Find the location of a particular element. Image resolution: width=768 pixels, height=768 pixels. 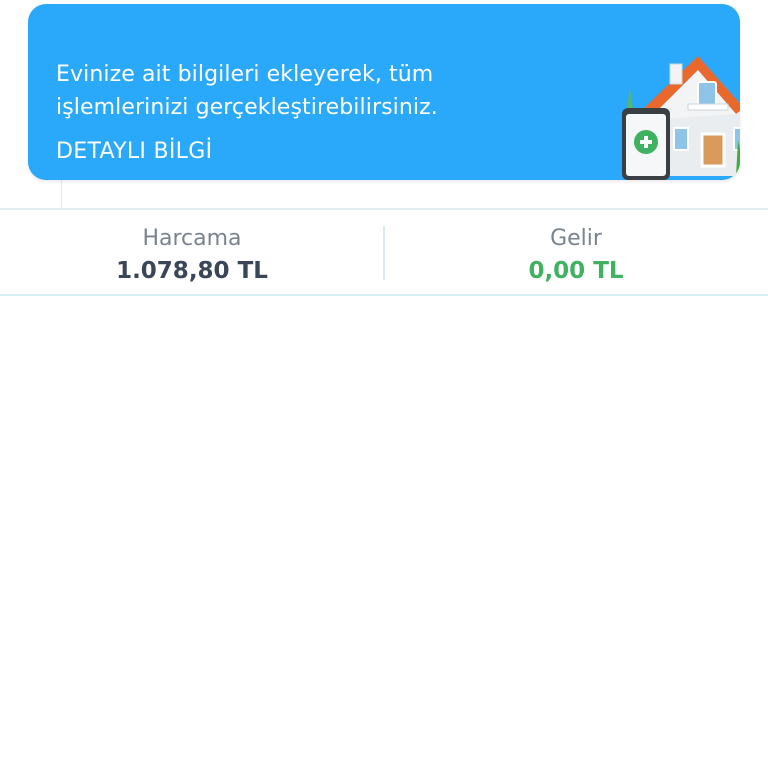

summary-bar: Harcama 1.078,80 TL Gelir 0,00 TL is located at coordinates (384, 252).